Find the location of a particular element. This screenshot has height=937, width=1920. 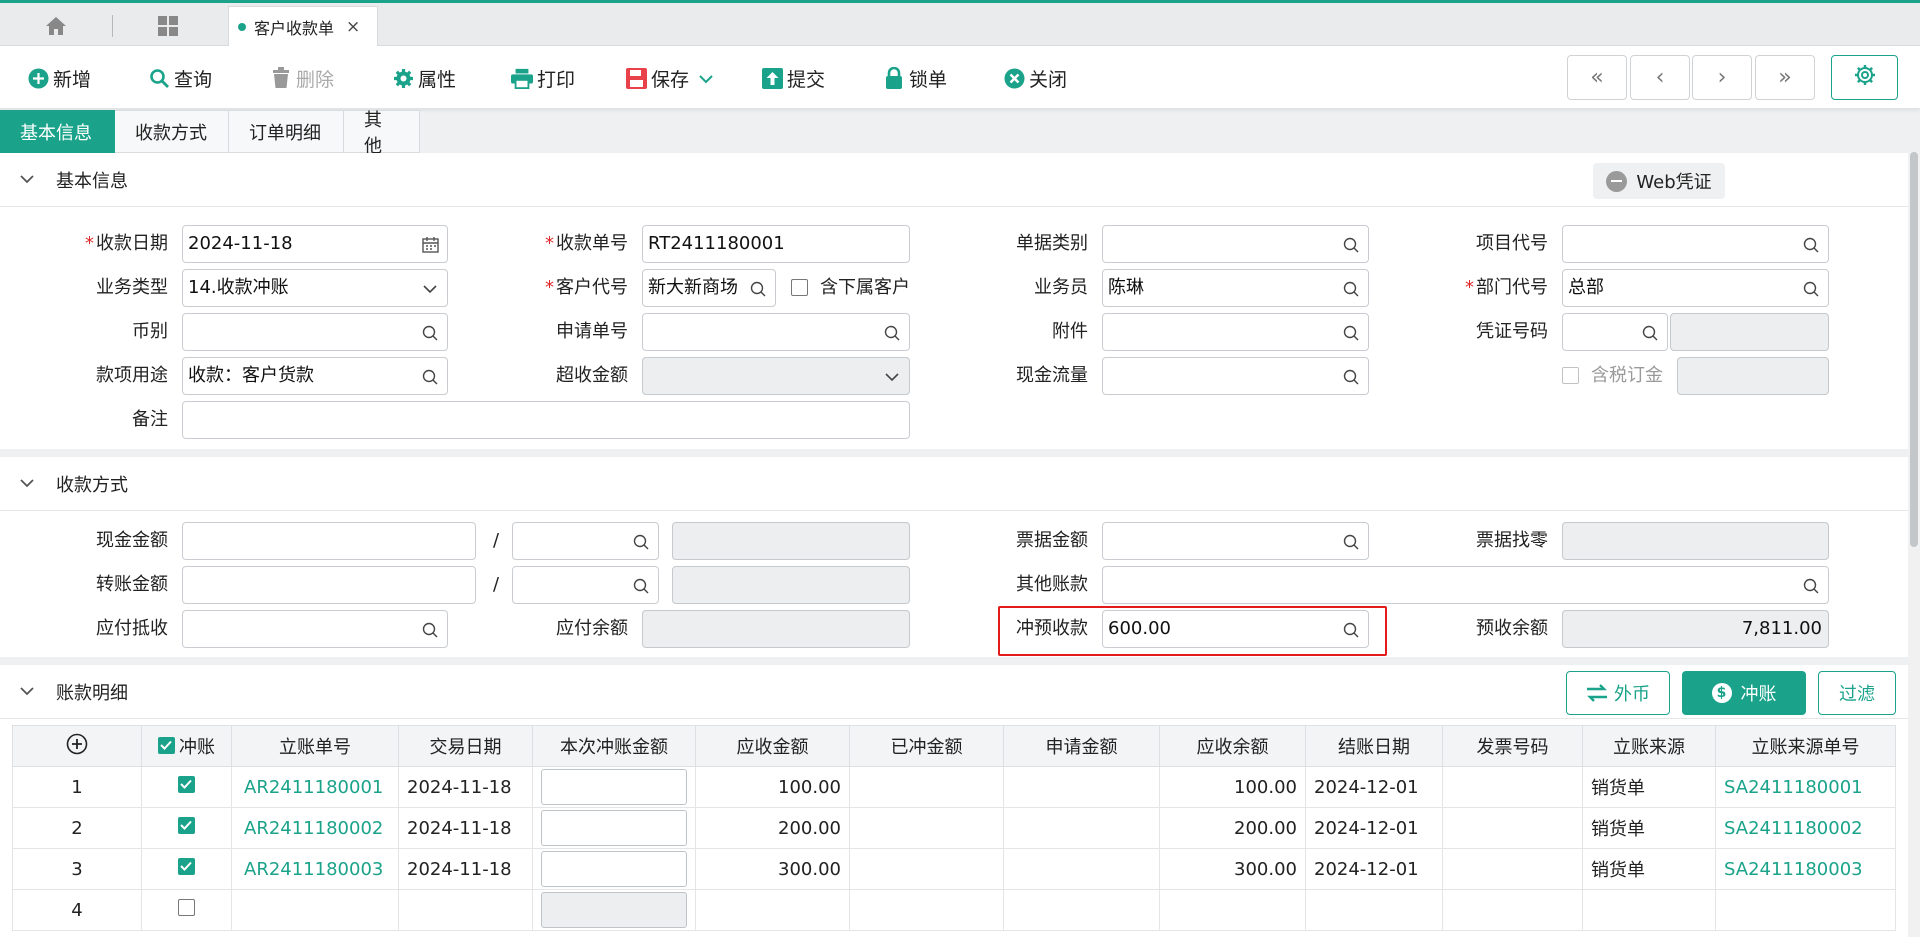

properties-button: 属性 is located at coordinates (424, 78).